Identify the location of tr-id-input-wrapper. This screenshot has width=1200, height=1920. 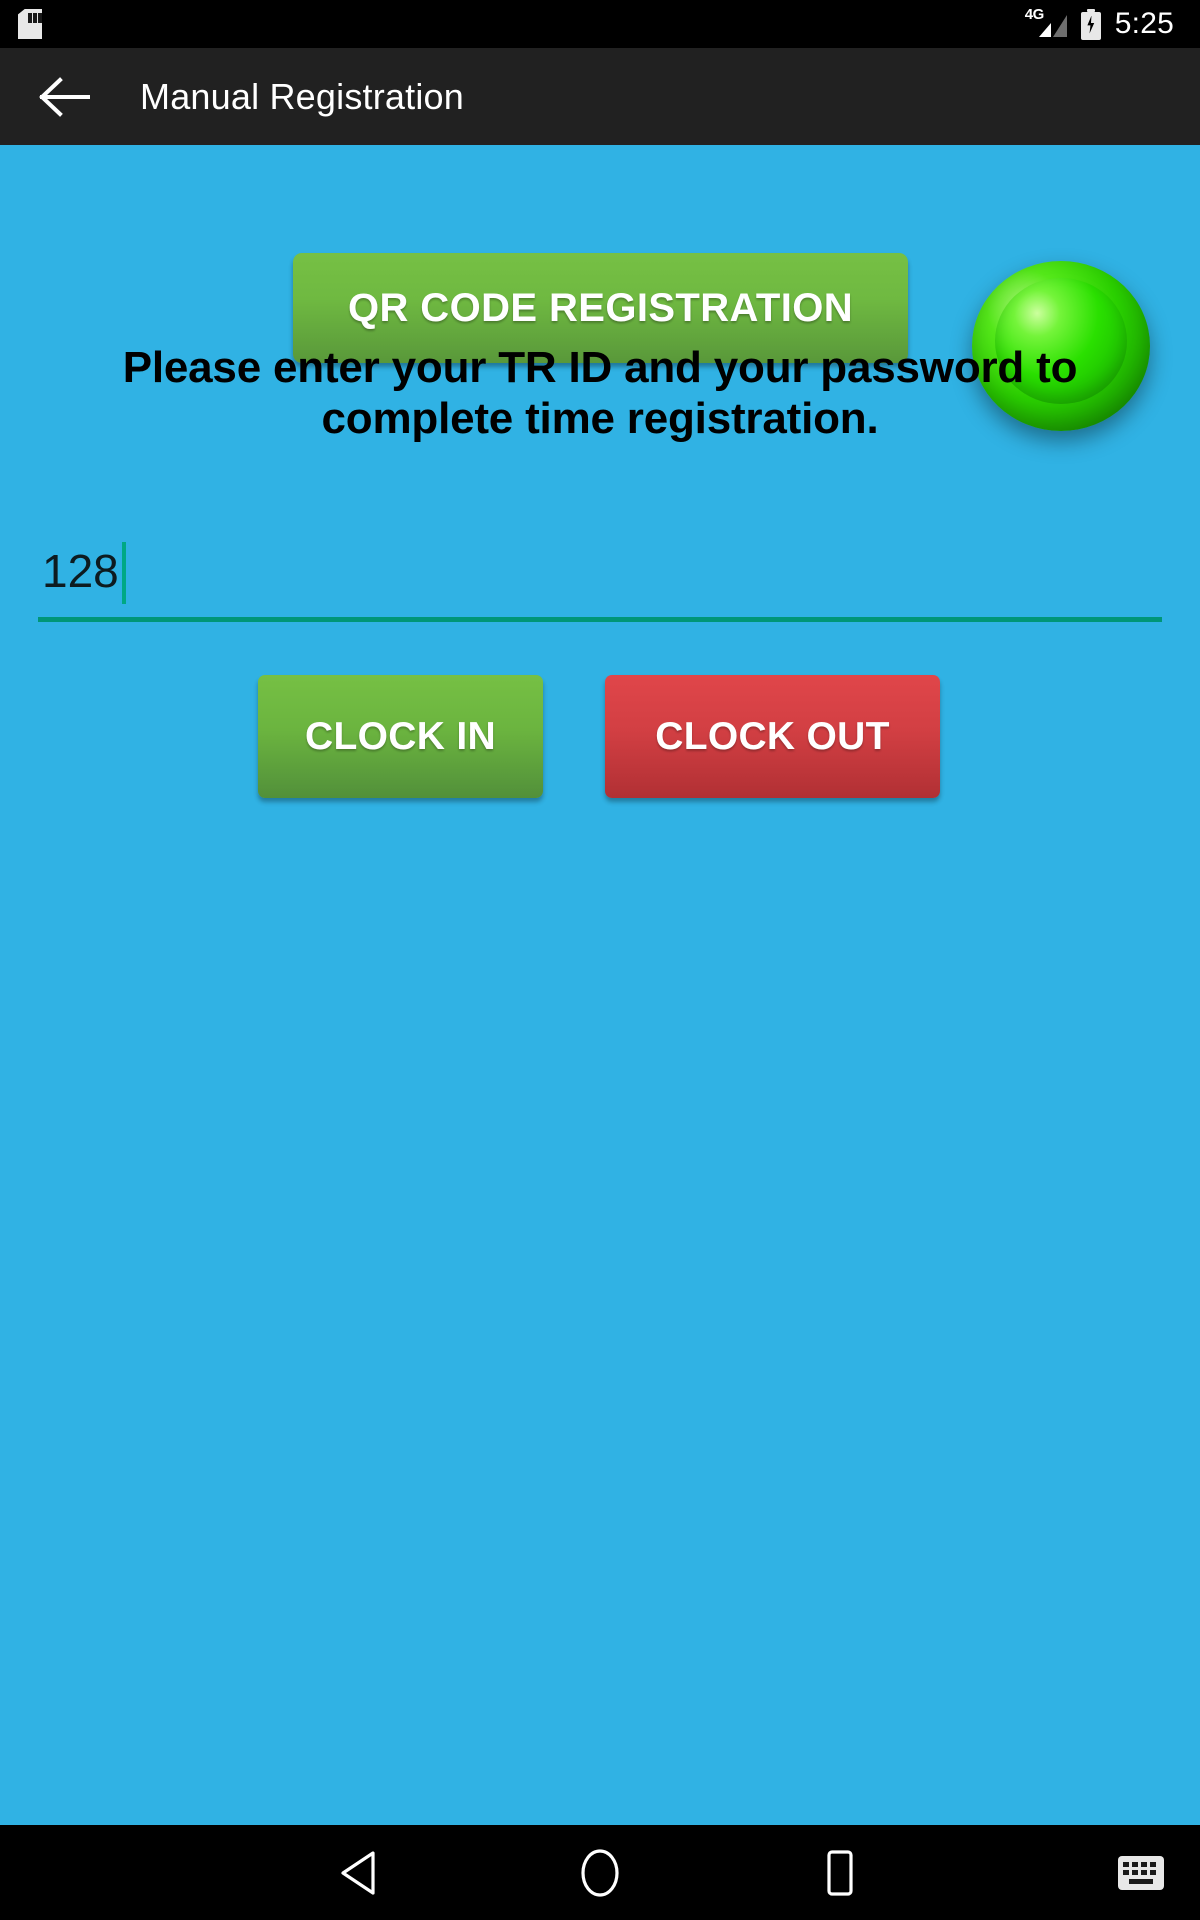
(600, 579).